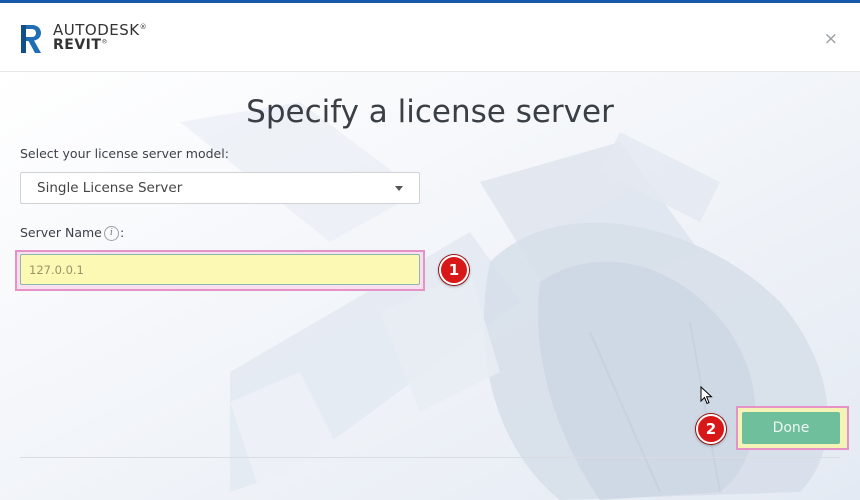 The image size is (860, 500). Describe the element at coordinates (711, 429) in the screenshot. I see `step-marker-2: 2` at that location.